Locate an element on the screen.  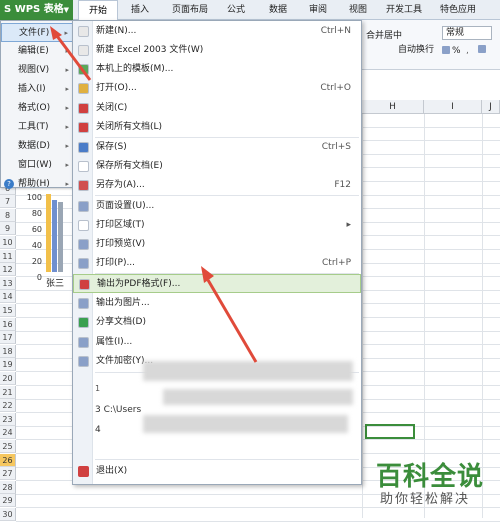
watermark-subtitle: 助你轻松解决 is located at coordinates (425, 499).